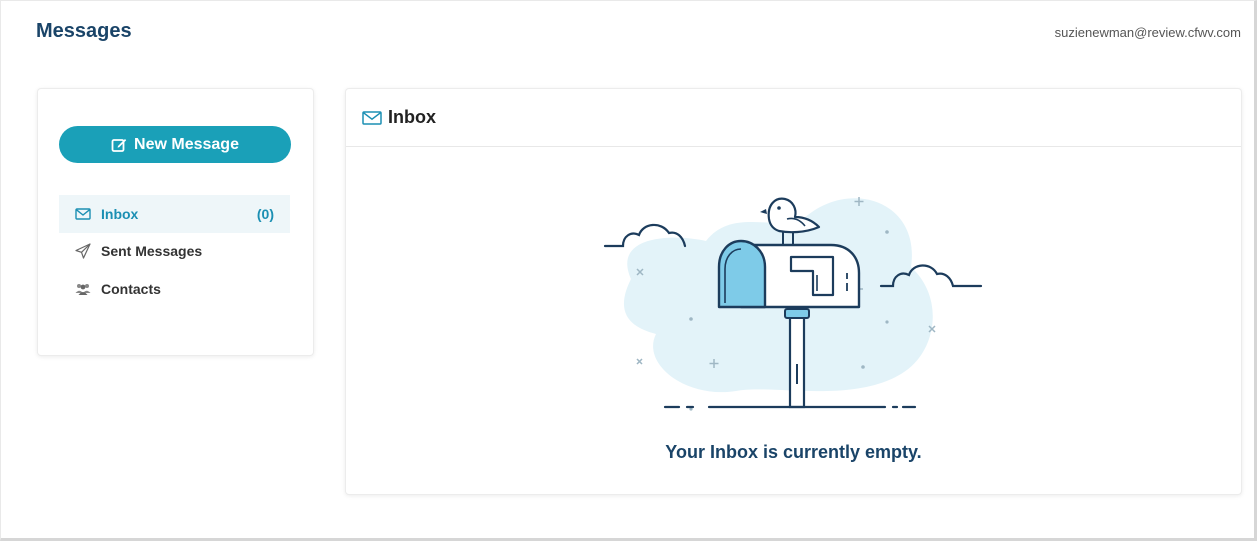 The height and width of the screenshot is (541, 1257). I want to click on page-title: Messages, so click(84, 31).